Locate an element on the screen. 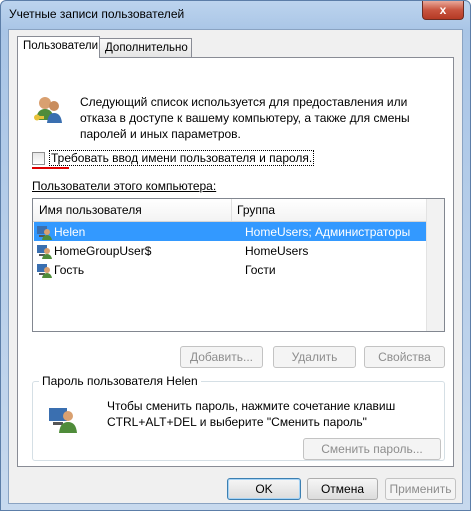  cell-group: HomeUsers; Администраторы is located at coordinates (328, 231).